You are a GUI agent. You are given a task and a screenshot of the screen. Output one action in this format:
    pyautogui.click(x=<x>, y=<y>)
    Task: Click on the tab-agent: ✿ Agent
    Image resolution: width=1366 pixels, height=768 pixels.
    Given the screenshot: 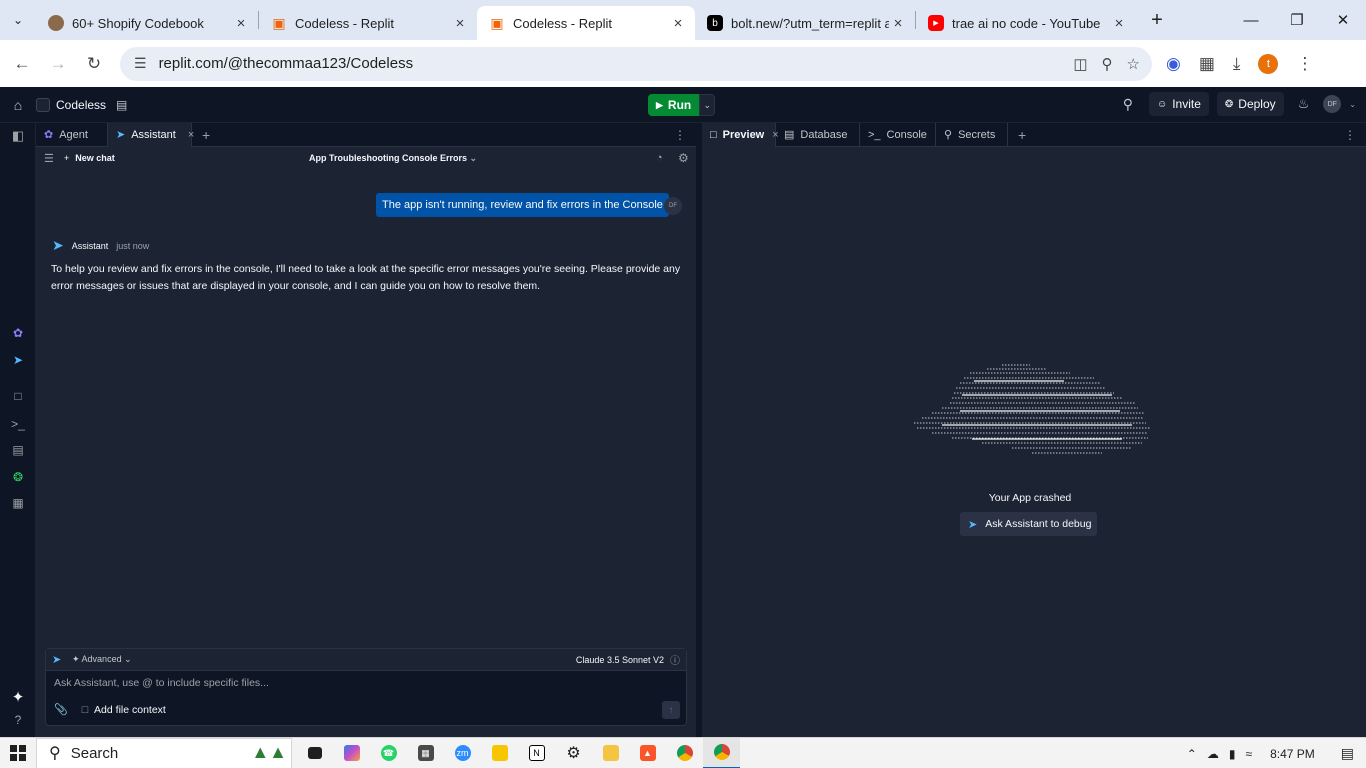 What is the action you would take?
    pyautogui.click(x=72, y=134)
    